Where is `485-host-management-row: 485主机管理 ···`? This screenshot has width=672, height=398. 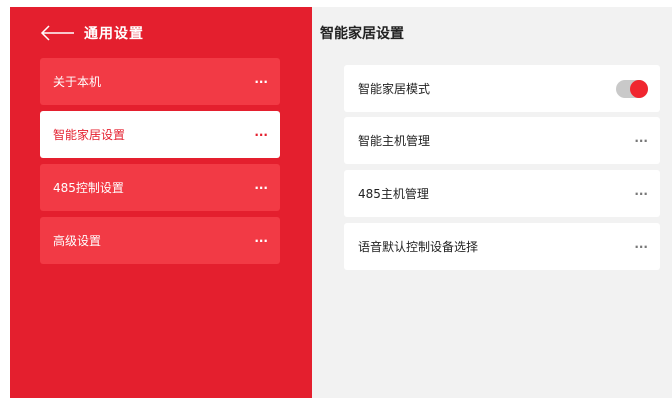
485-host-management-row: 485主机管理 ··· is located at coordinates (502, 193).